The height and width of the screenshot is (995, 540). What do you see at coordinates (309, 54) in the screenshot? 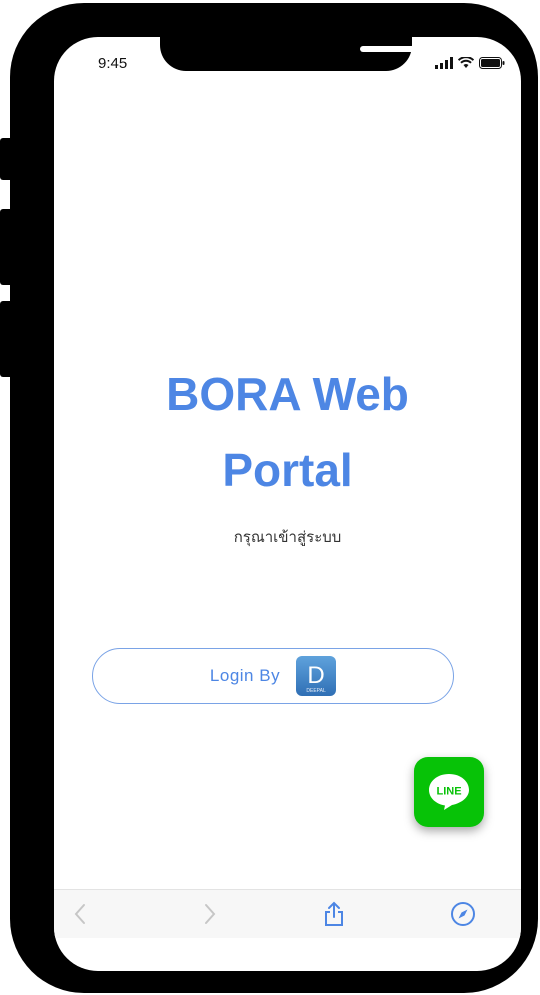
I see `notch` at bounding box center [309, 54].